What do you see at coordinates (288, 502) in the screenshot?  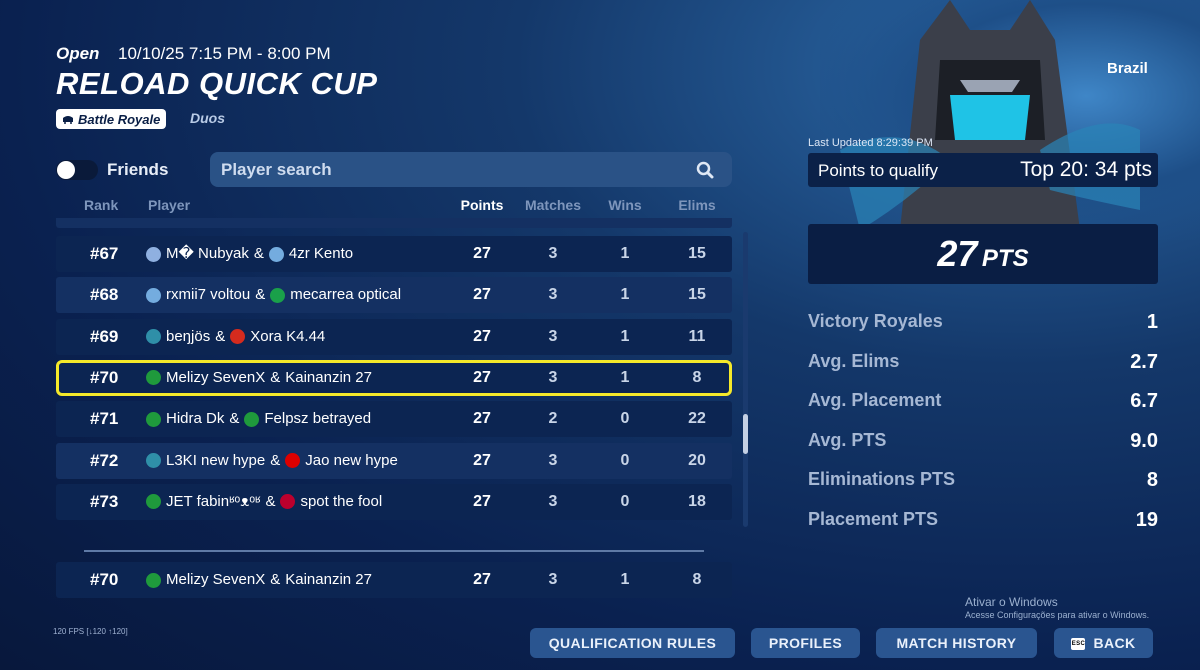 I see `japan-flag-icon` at bounding box center [288, 502].